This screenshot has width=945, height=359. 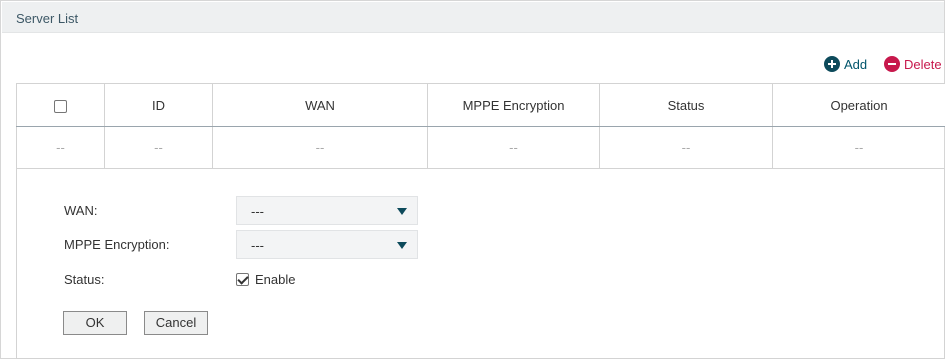 I want to click on enable-toggle: Enable, so click(x=265, y=279).